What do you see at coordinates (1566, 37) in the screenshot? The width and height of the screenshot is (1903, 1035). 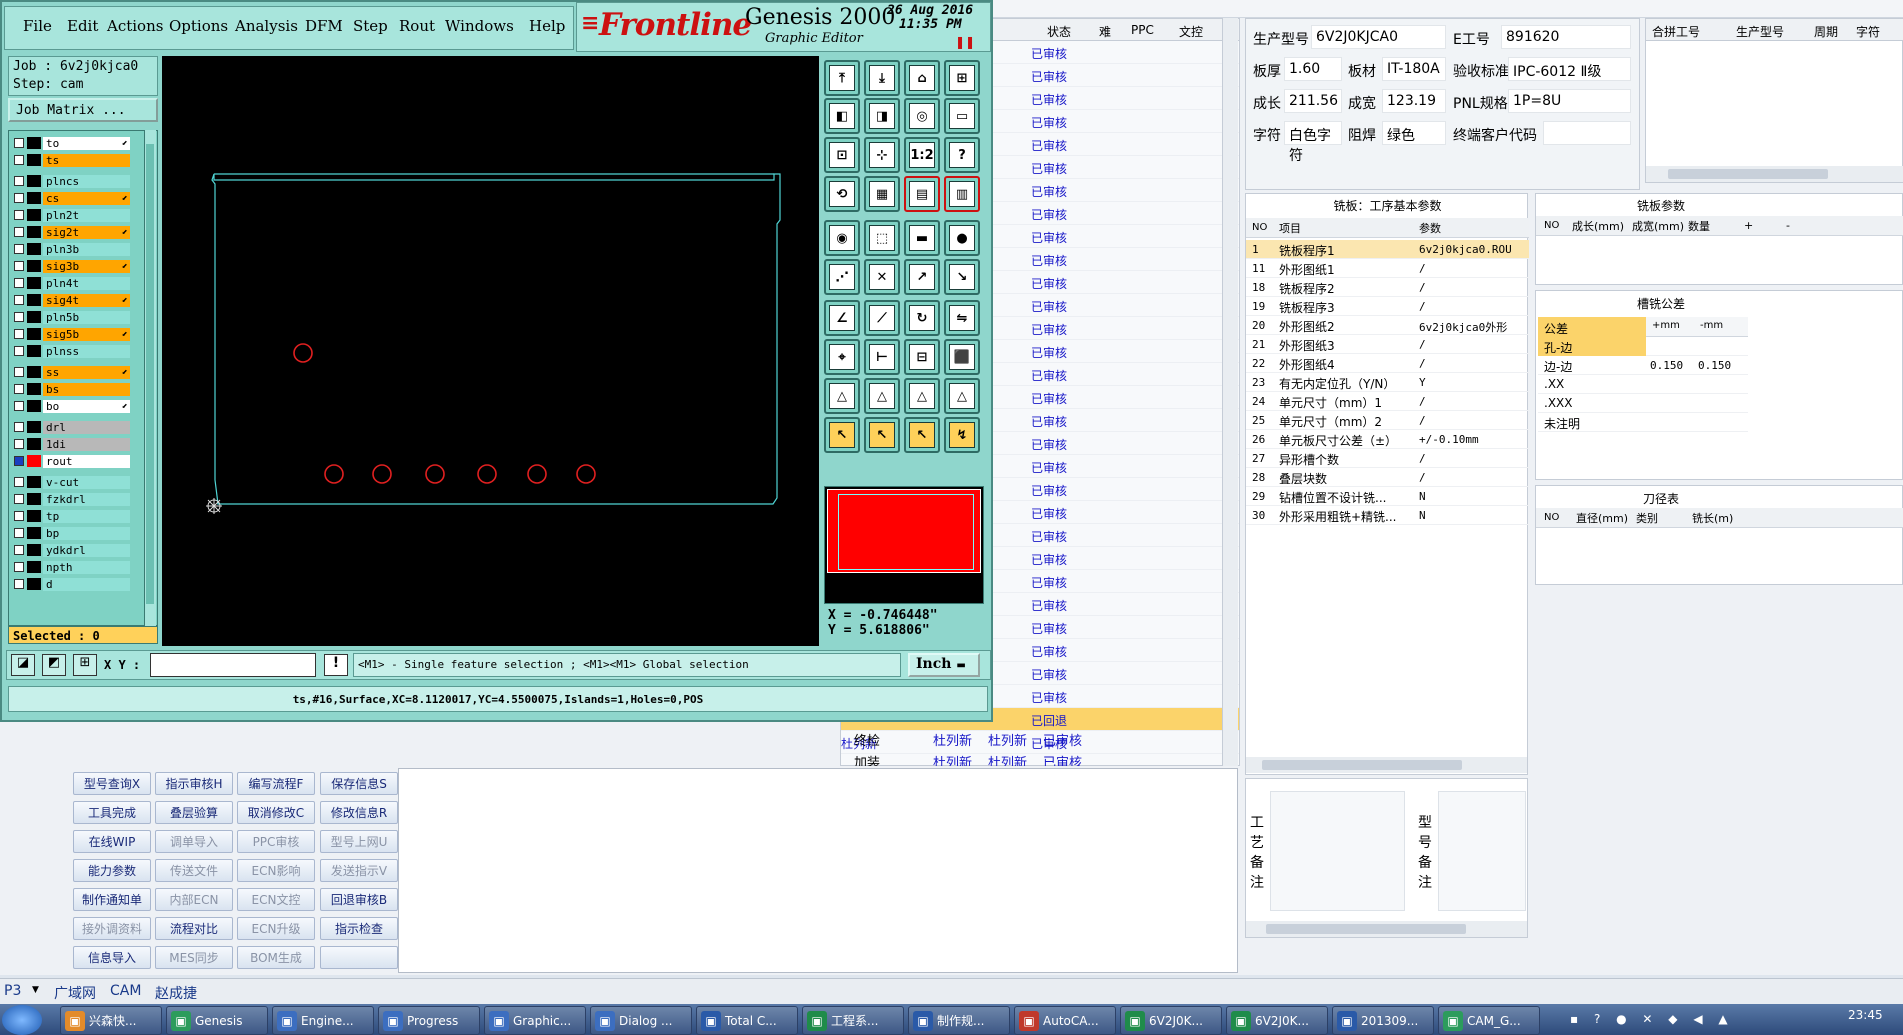 I see `e-no-field: 891620` at bounding box center [1566, 37].